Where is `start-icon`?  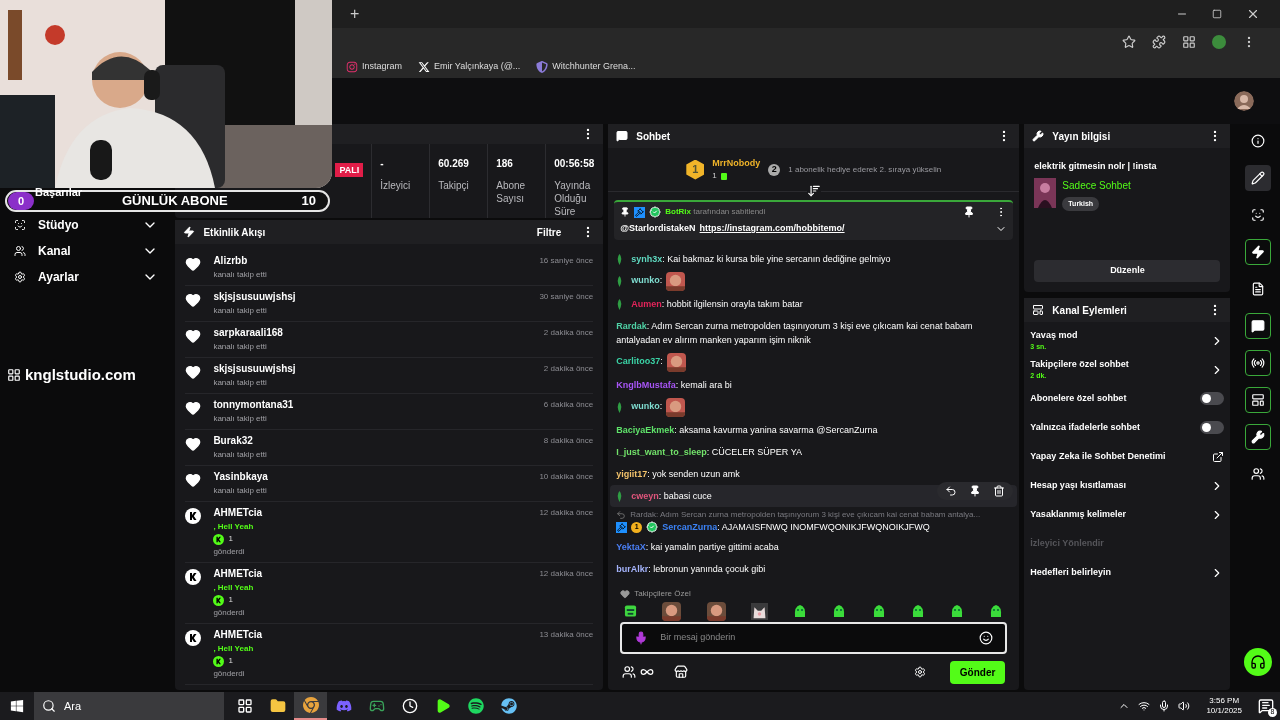
start-icon is located at coordinates (17, 706).